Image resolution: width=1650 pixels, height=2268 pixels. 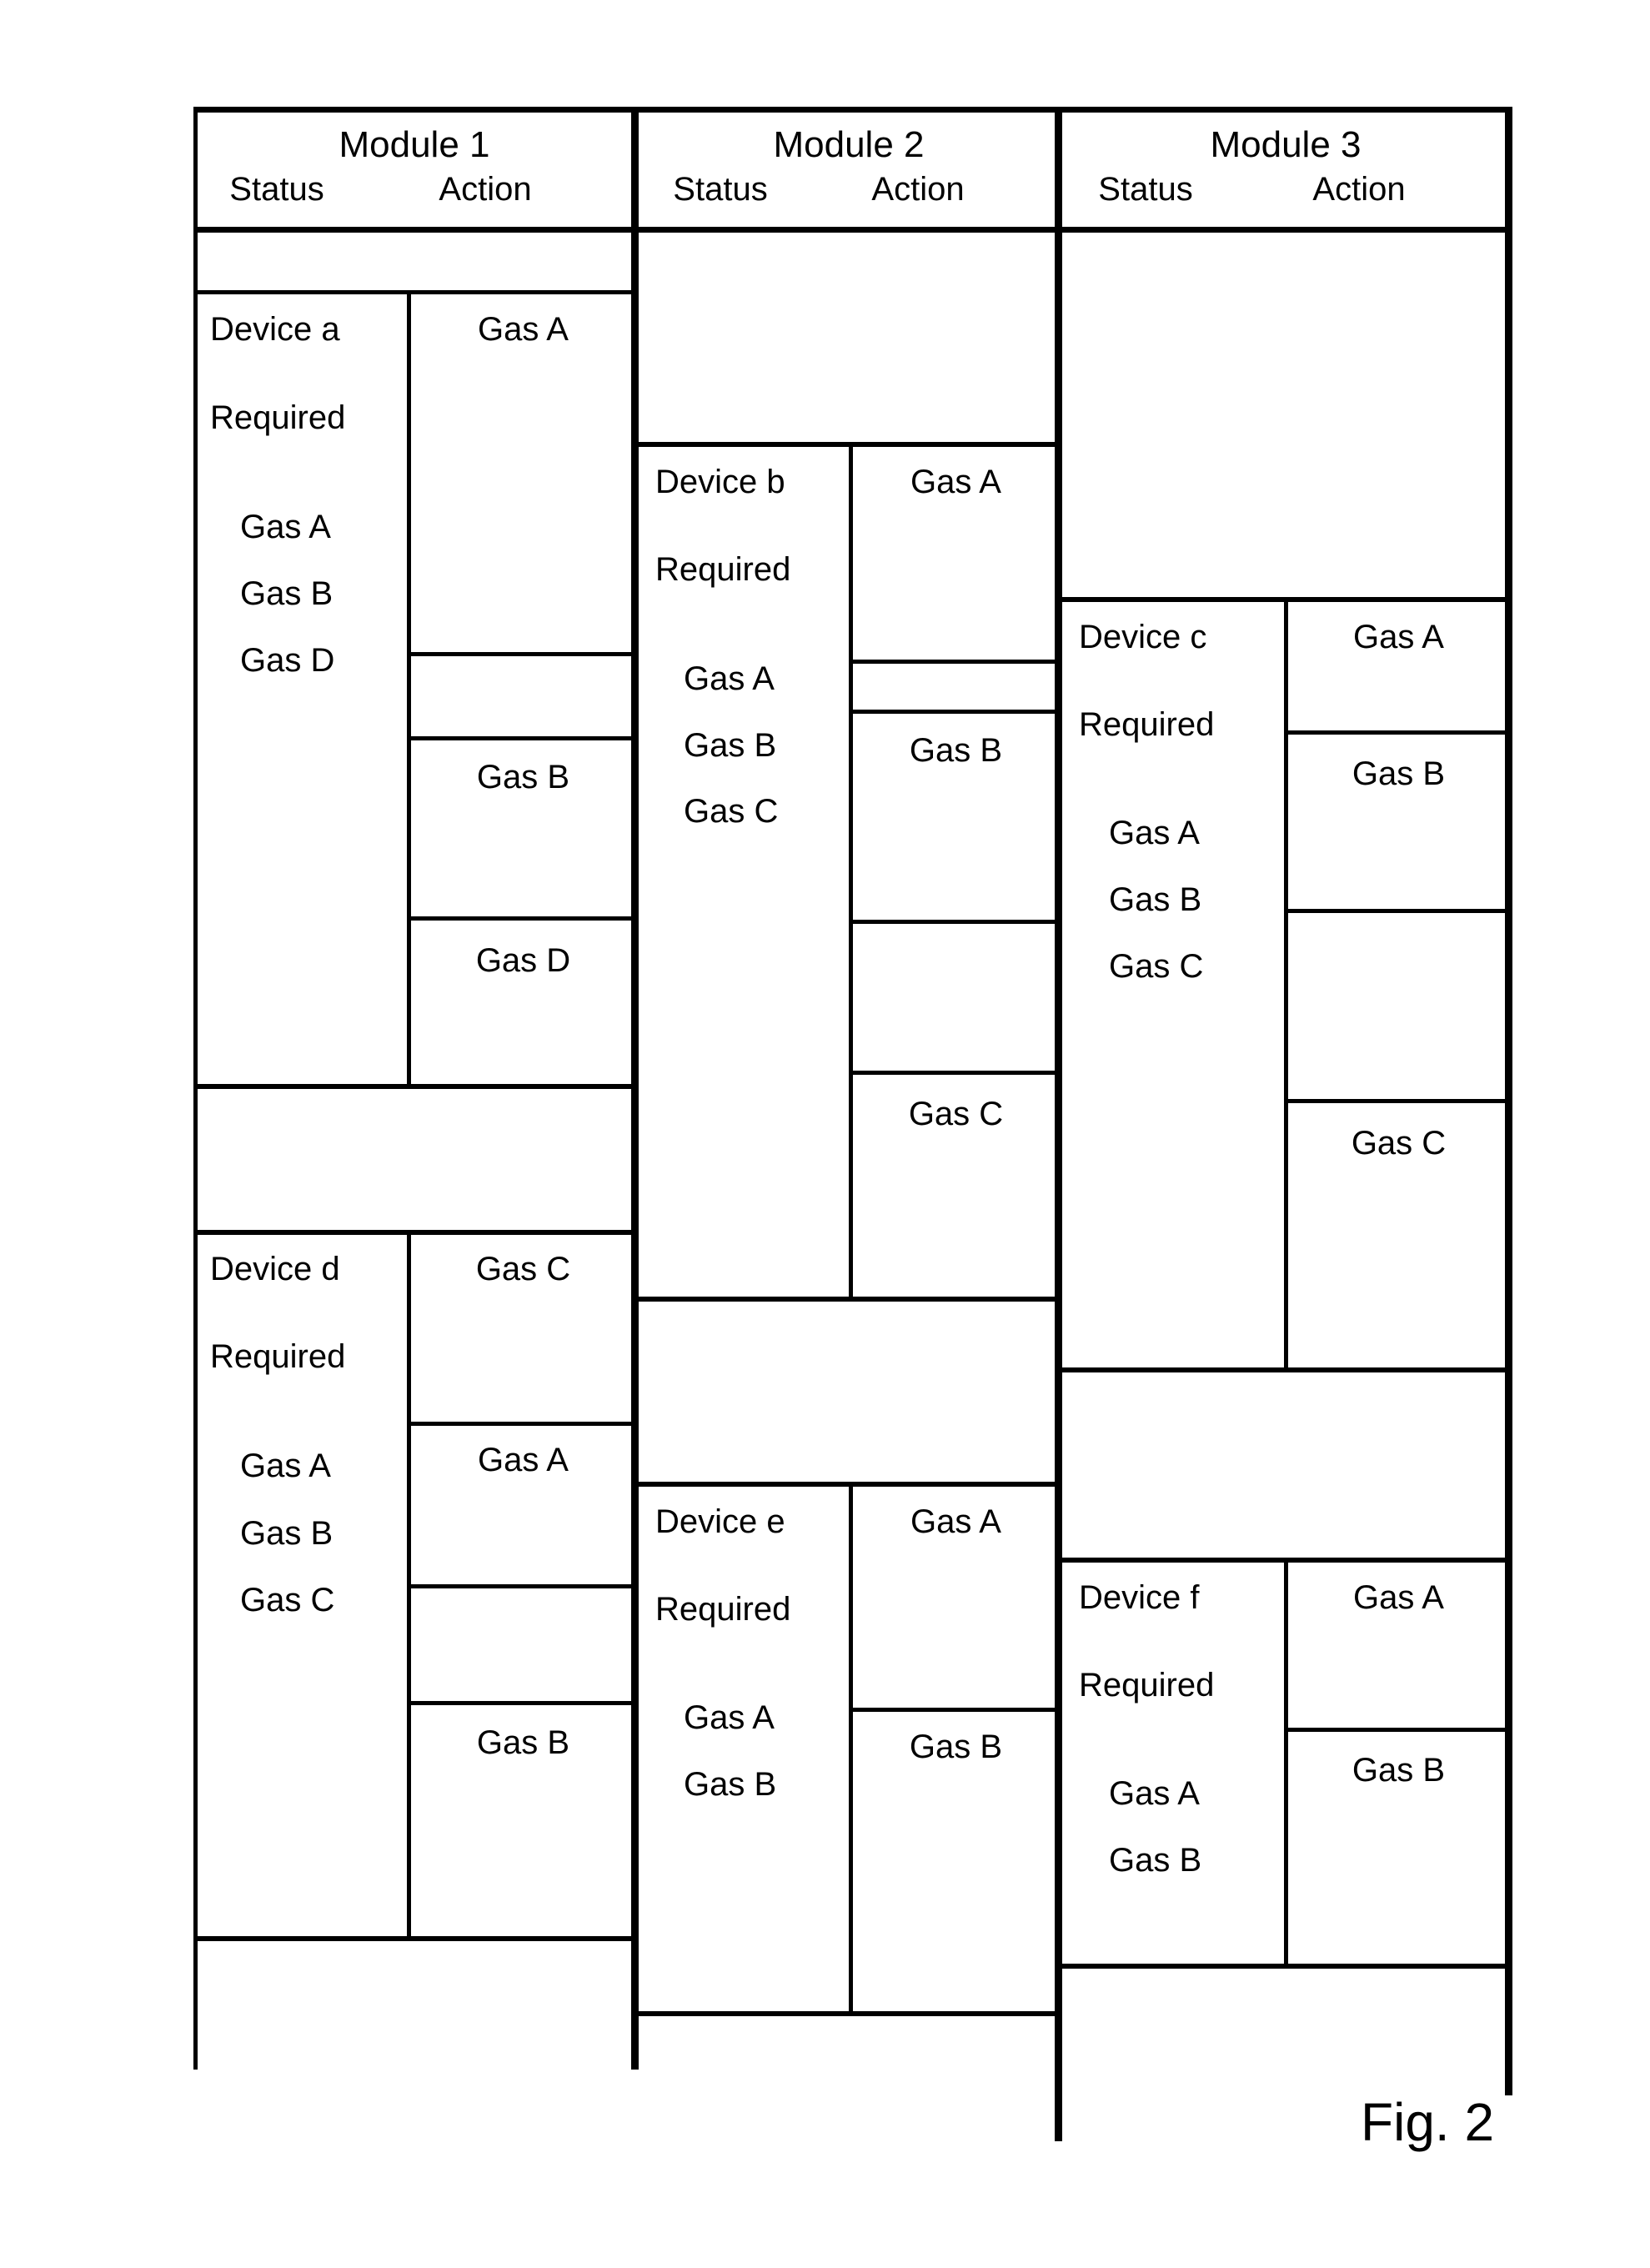 I want to click on module1-device-d-action-3: Gas B, so click(x=523, y=1742).